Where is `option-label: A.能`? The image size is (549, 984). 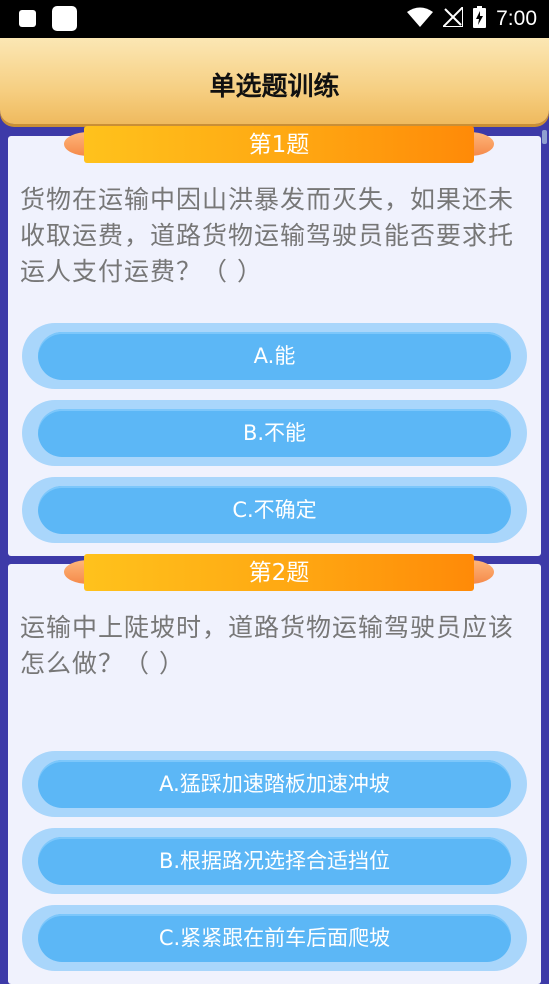 option-label: A.能 is located at coordinates (274, 356).